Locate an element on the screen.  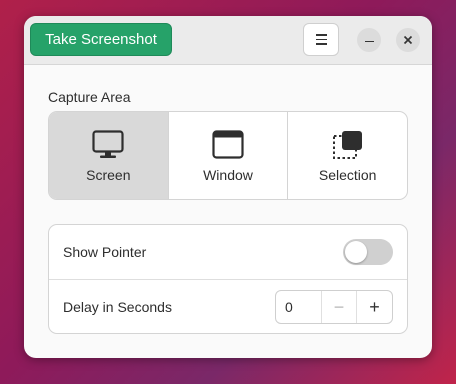
delay-increment-button: + is located at coordinates (374, 307).